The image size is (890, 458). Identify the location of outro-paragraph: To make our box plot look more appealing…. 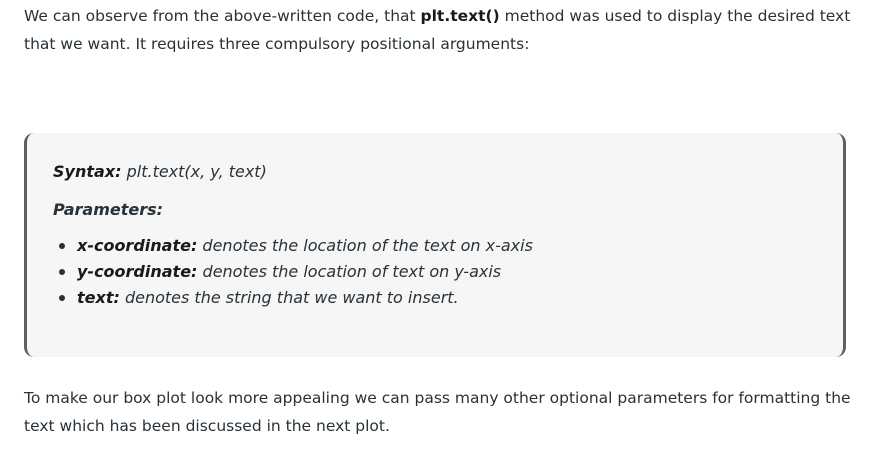
(437, 412).